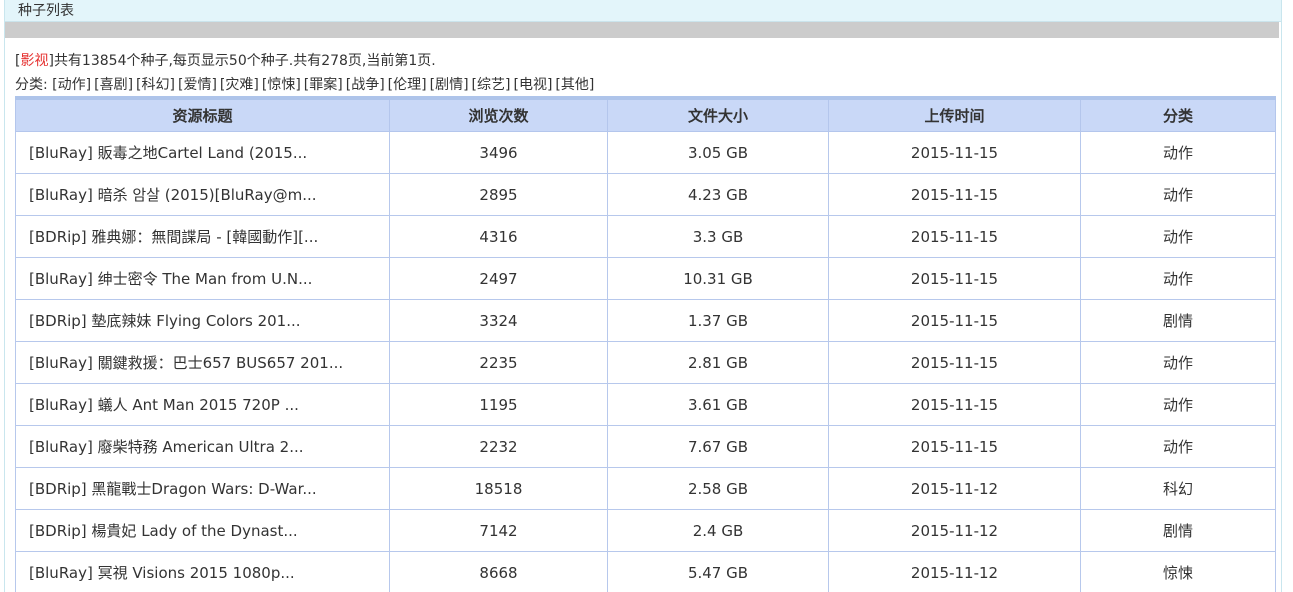 The height and width of the screenshot is (592, 1293). What do you see at coordinates (31, 85) in the screenshot?
I see `category-label: 分类:` at bounding box center [31, 85].